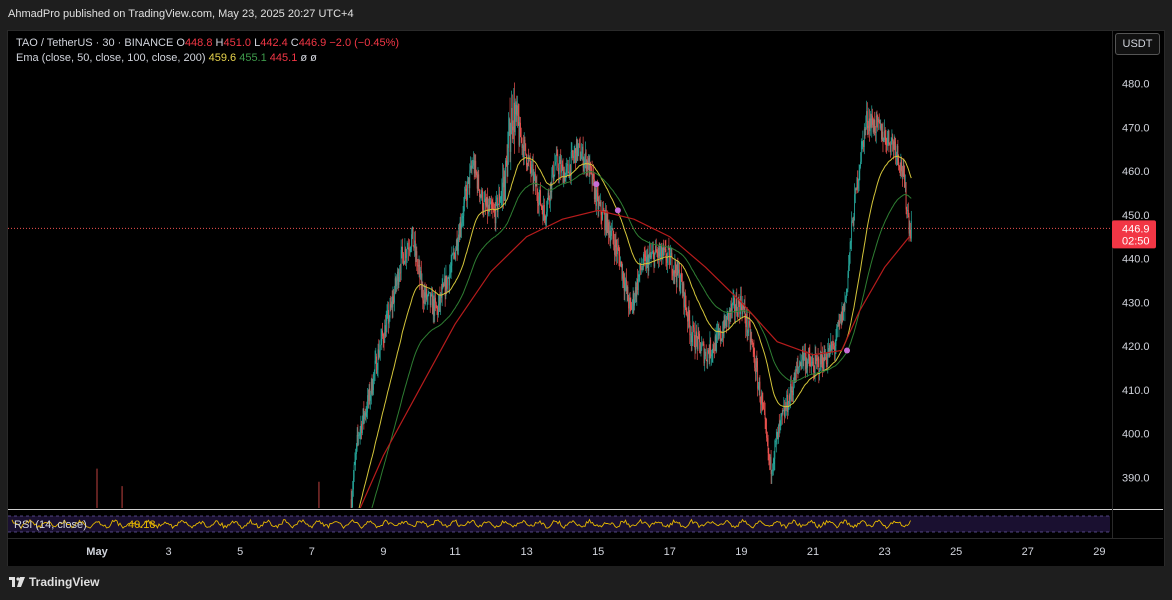  I want to click on currency-button: USDT, so click(1137, 44).